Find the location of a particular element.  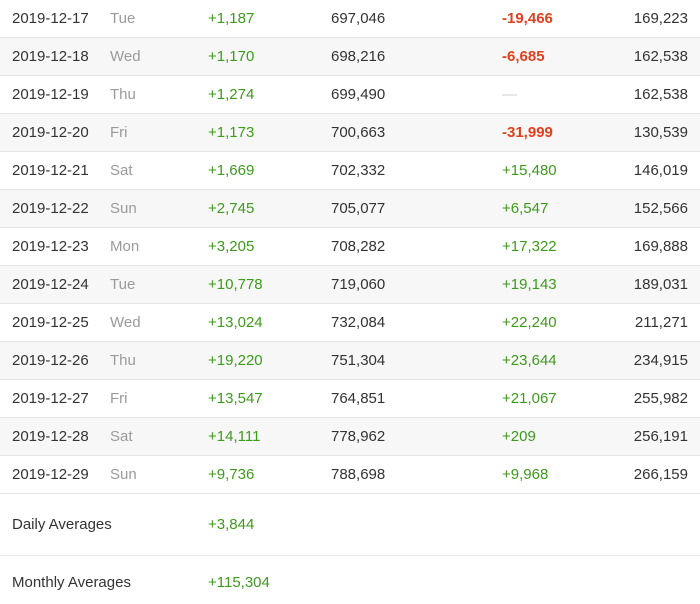

date-cell: 2019-12-24 is located at coordinates (50, 284).